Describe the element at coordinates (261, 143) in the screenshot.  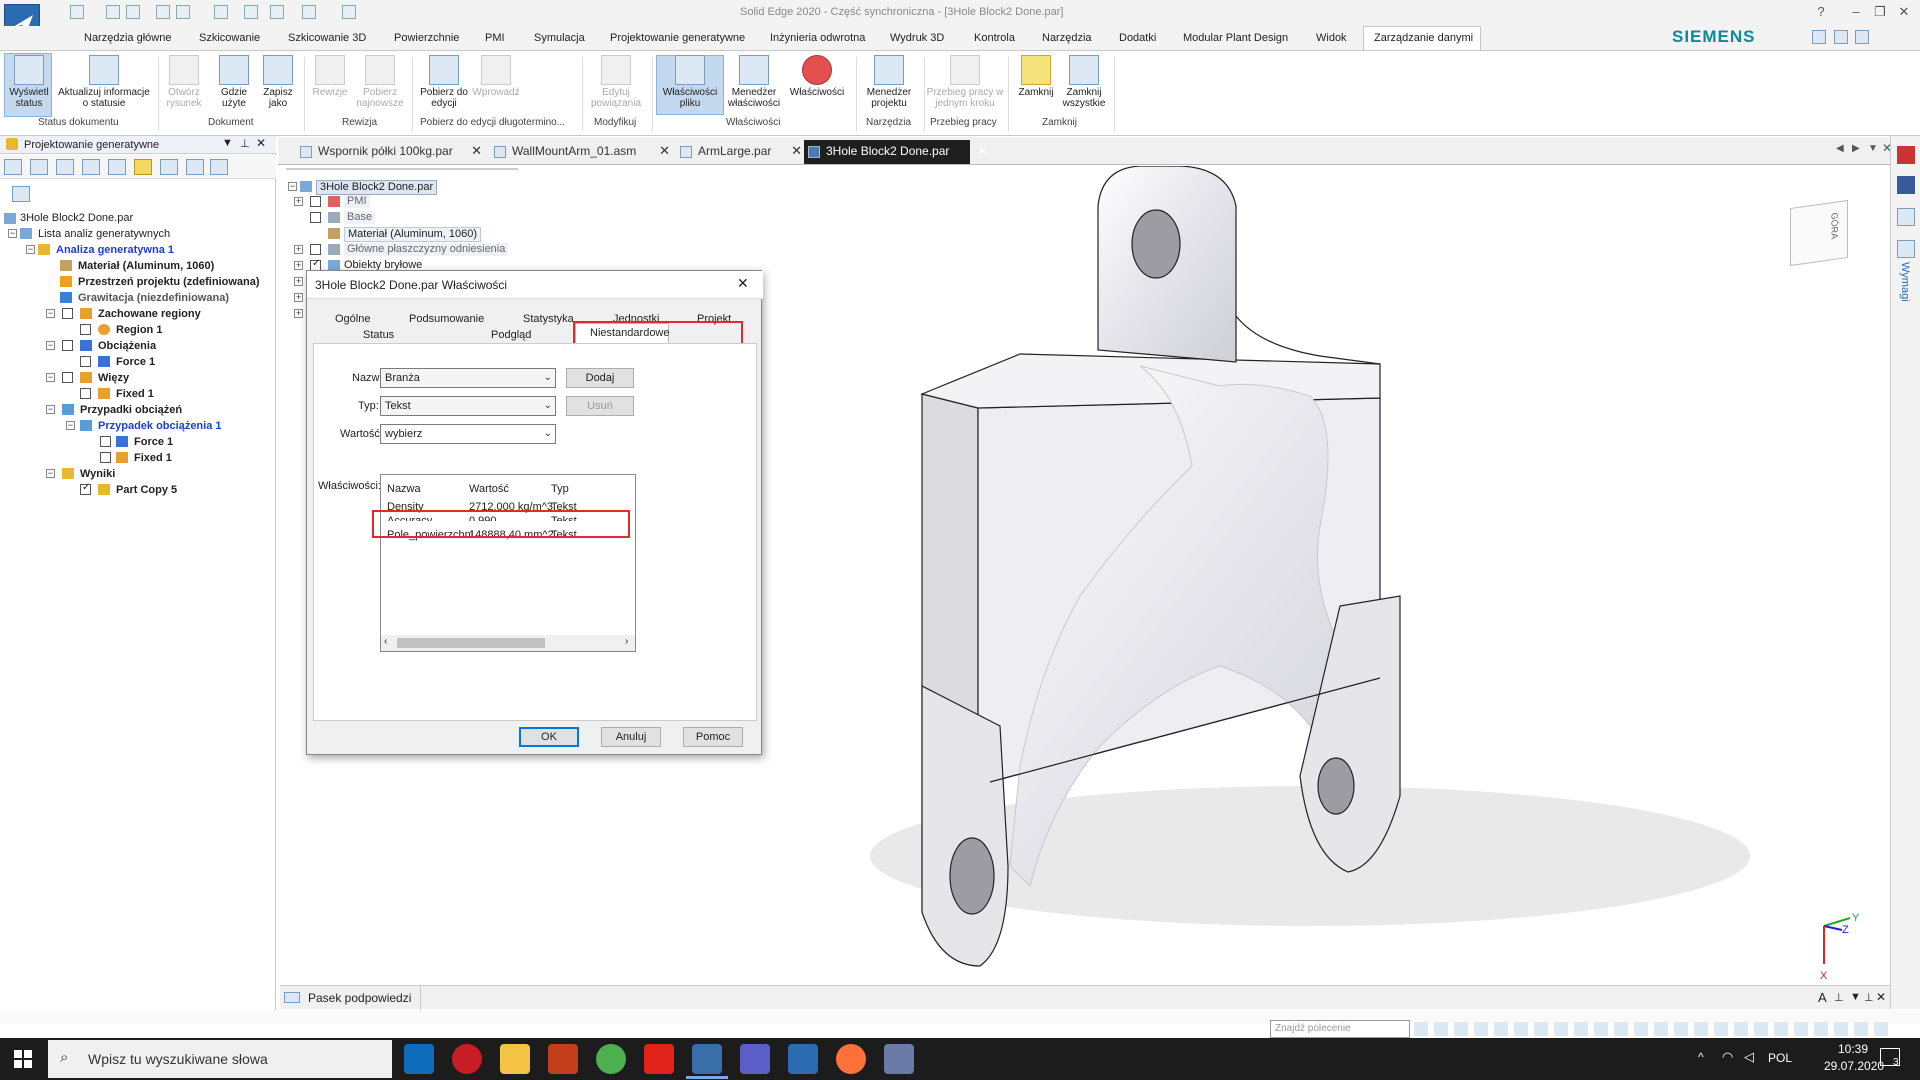
I see `close-panel-icon: ✕` at that location.